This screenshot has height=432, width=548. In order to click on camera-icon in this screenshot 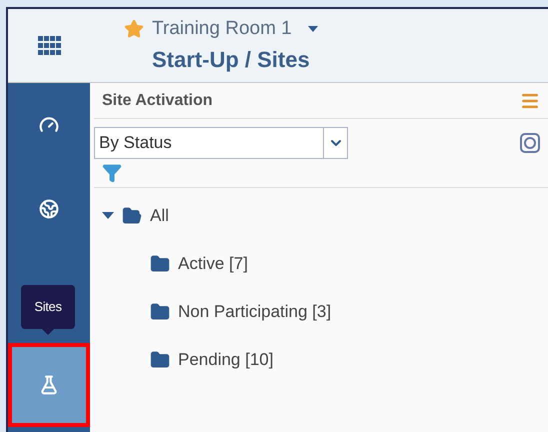, I will do `click(530, 143)`.